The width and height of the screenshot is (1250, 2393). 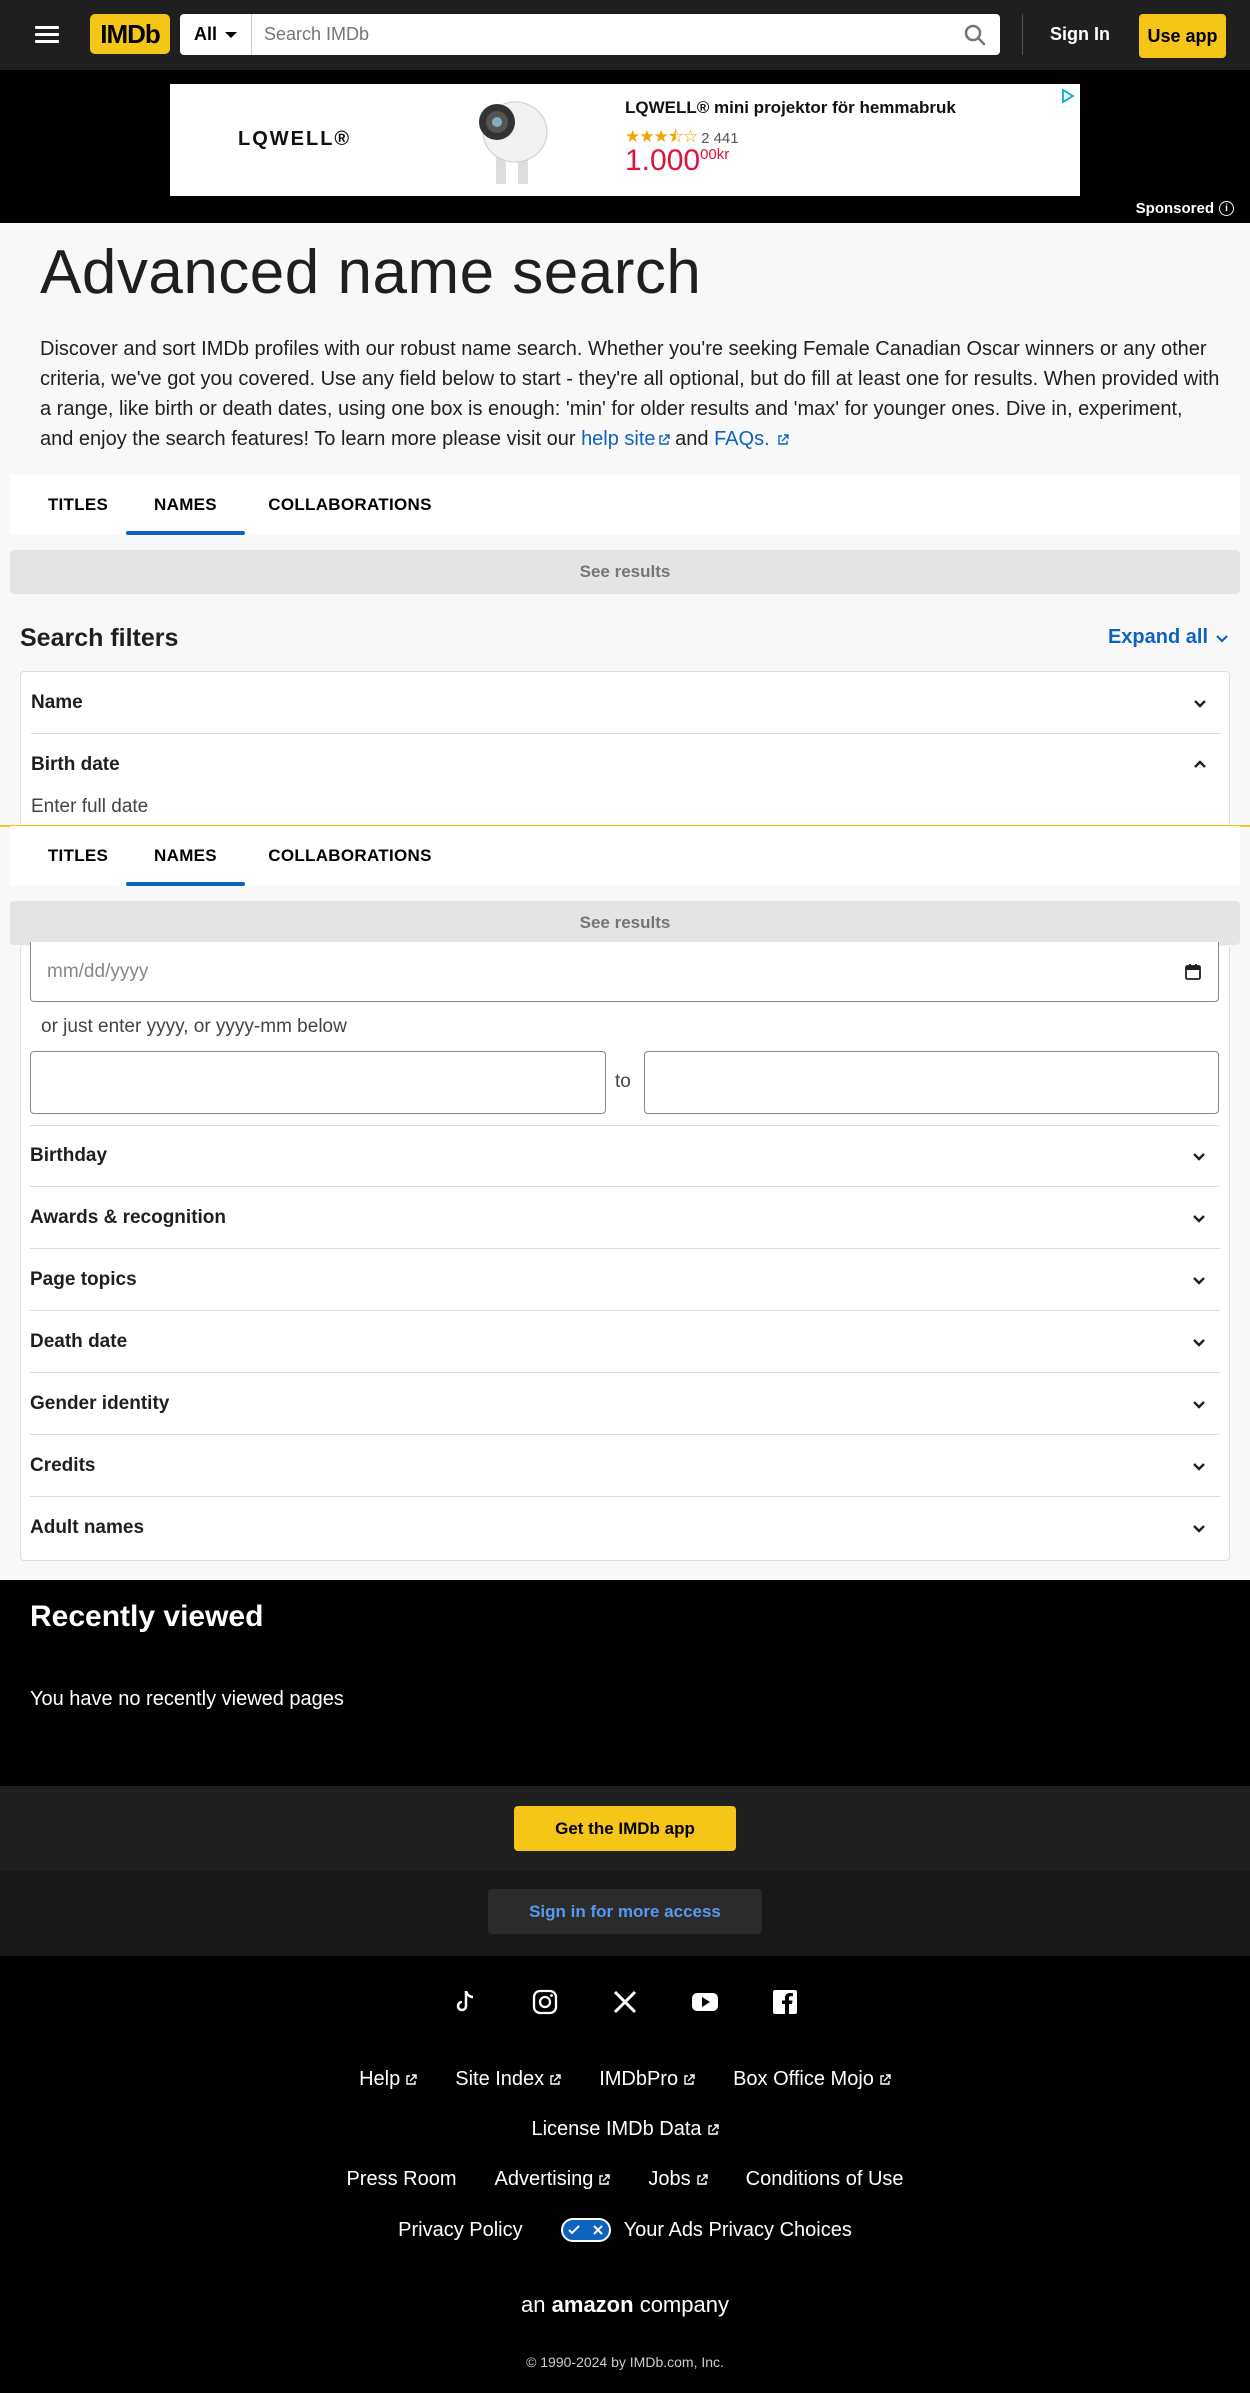 I want to click on search-tabs: TITLES NAMES COLLABORATIONS, so click(x=625, y=505).